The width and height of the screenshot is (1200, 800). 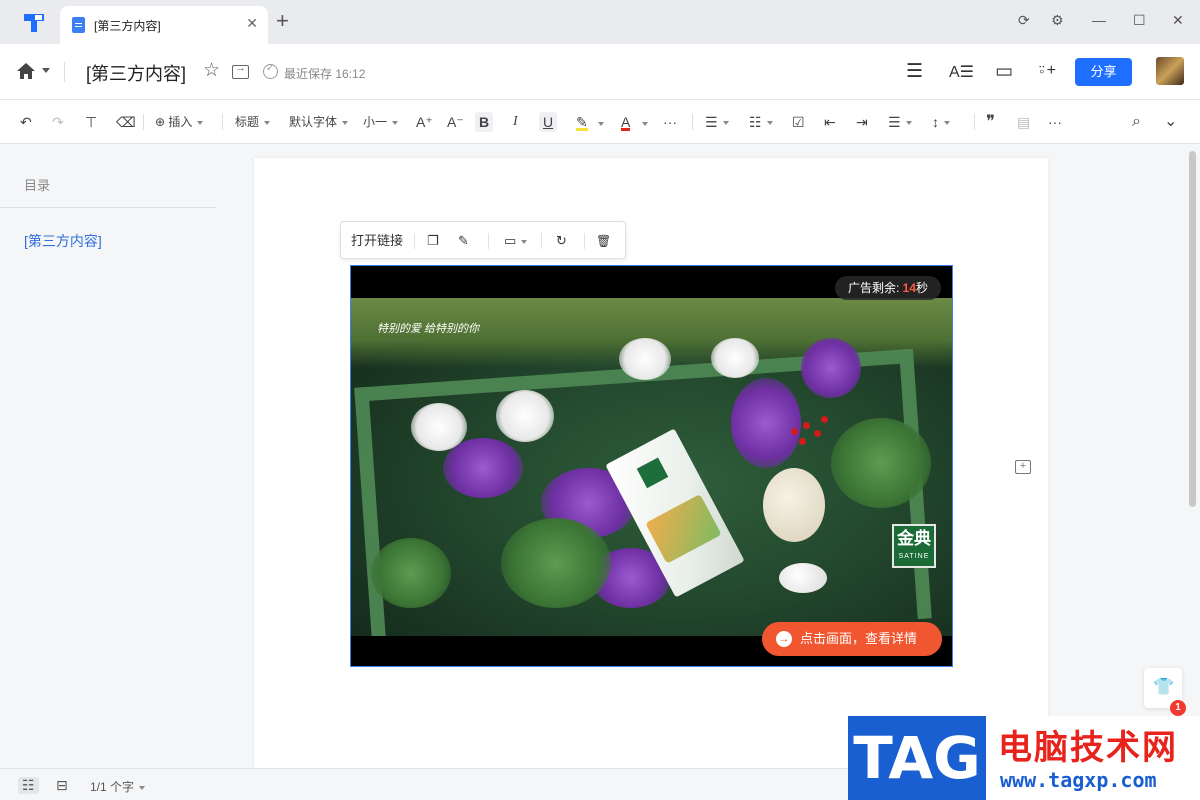 What do you see at coordinates (34, 23) in the screenshot?
I see `app-logo-icon` at bounding box center [34, 23].